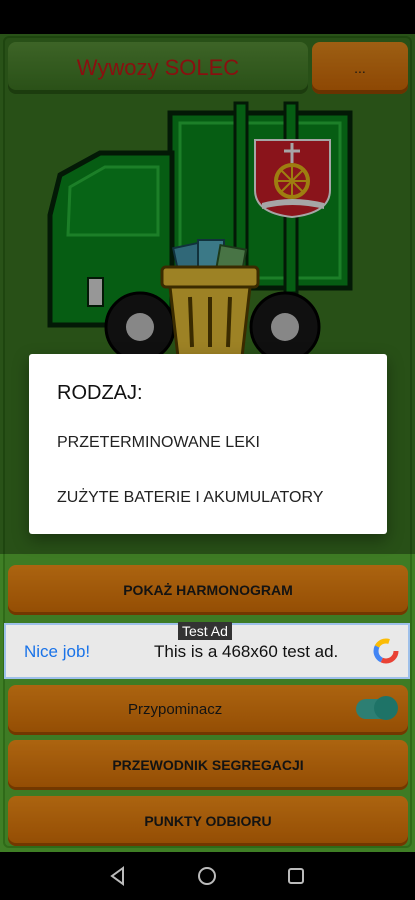  I want to click on segregation-guide-button: PRZEWODNIK SEGREGACJI, so click(208, 765).